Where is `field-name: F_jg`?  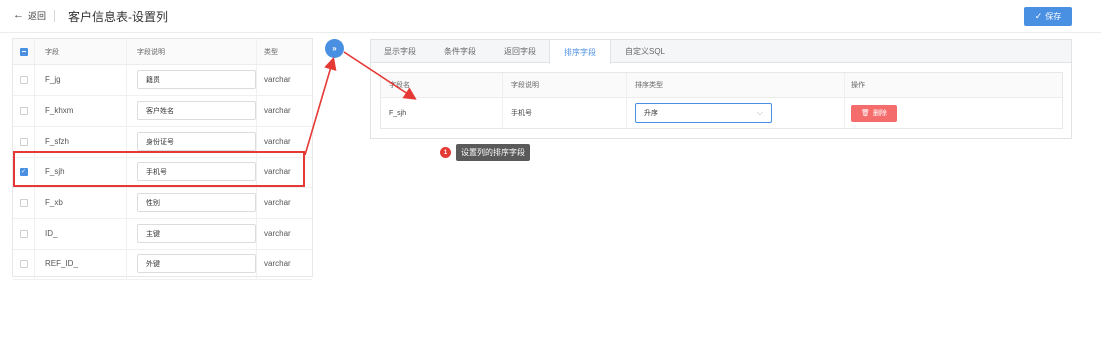
field-name: F_jg is located at coordinates (81, 80).